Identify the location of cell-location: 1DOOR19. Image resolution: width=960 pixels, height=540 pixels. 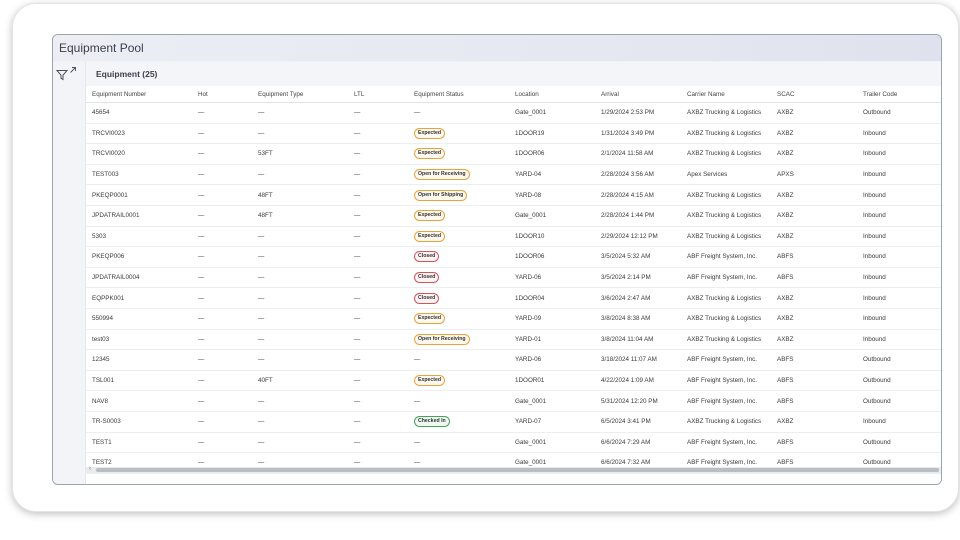
(530, 133).